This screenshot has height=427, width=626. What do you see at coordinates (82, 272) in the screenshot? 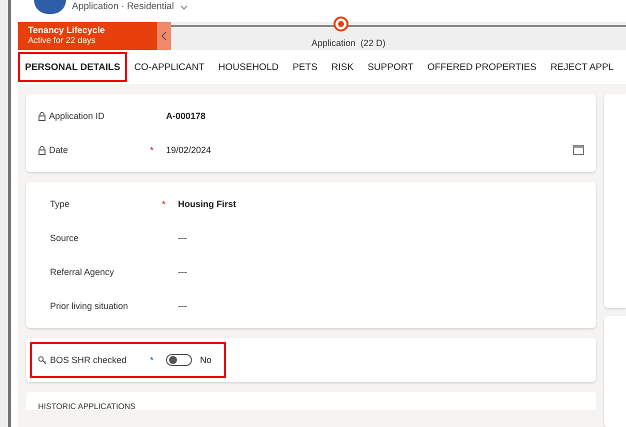
I see `field-label: Referral Agency` at bounding box center [82, 272].